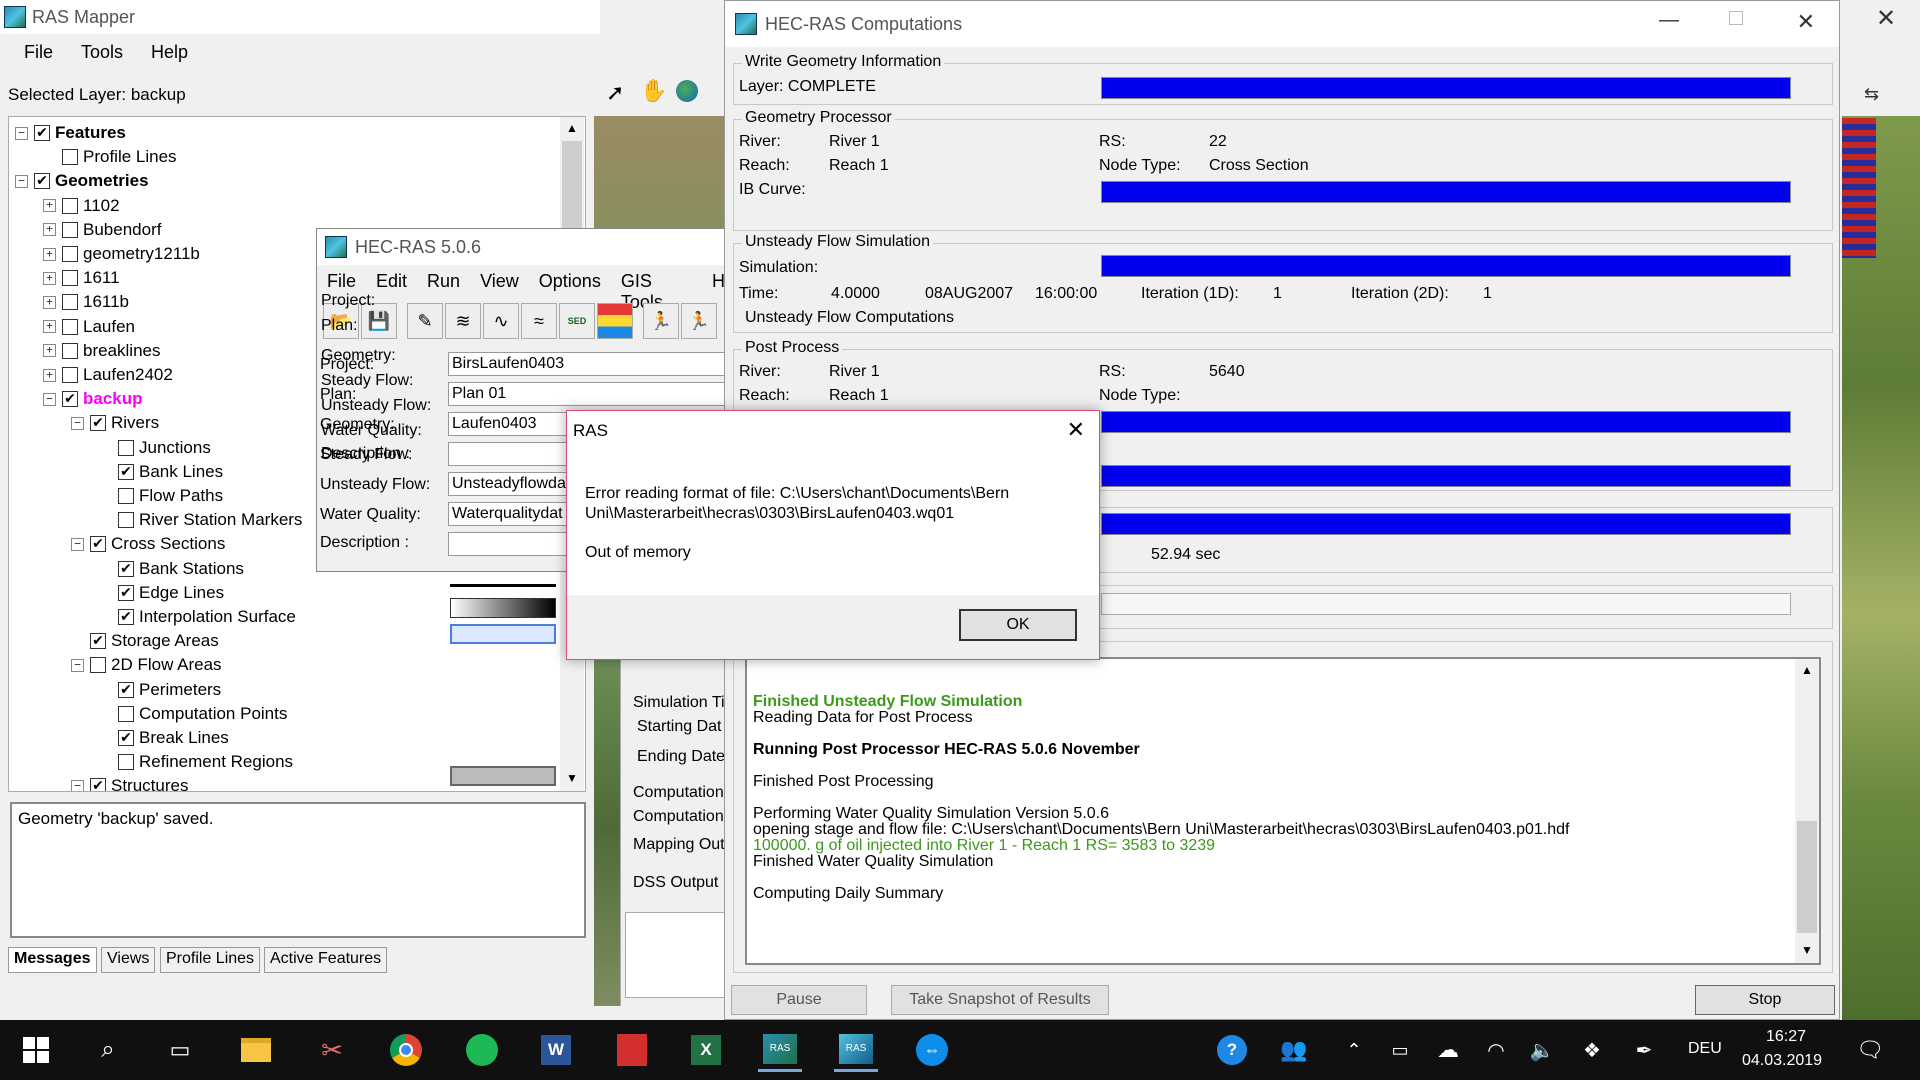 This screenshot has height=1080, width=1920. I want to click on windows-start-icon, so click(36, 1050).